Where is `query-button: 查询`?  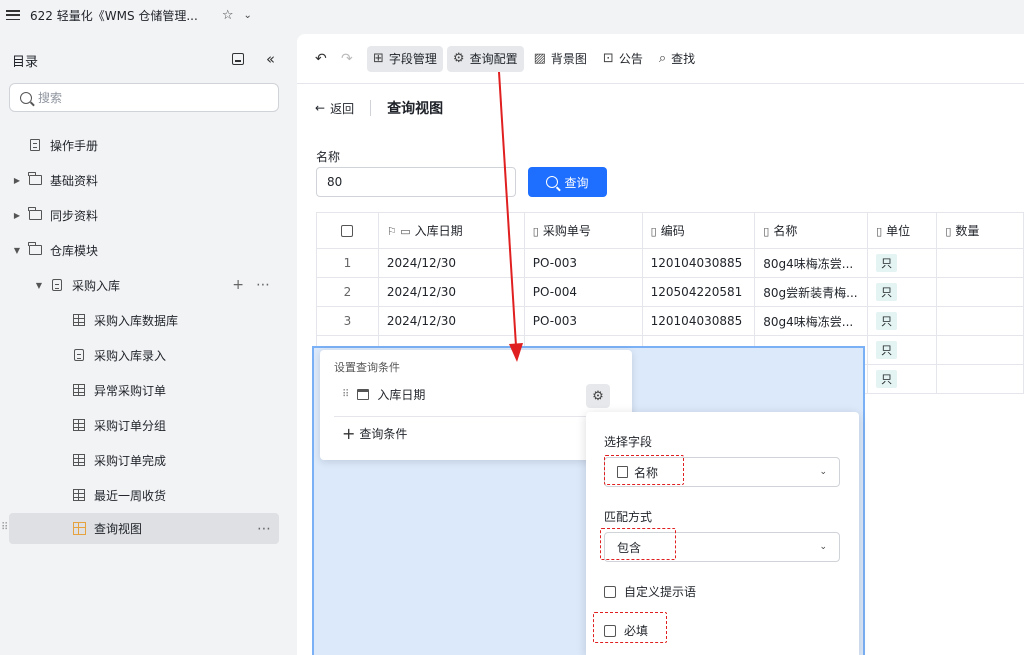
query-button: 查询 is located at coordinates (567, 182).